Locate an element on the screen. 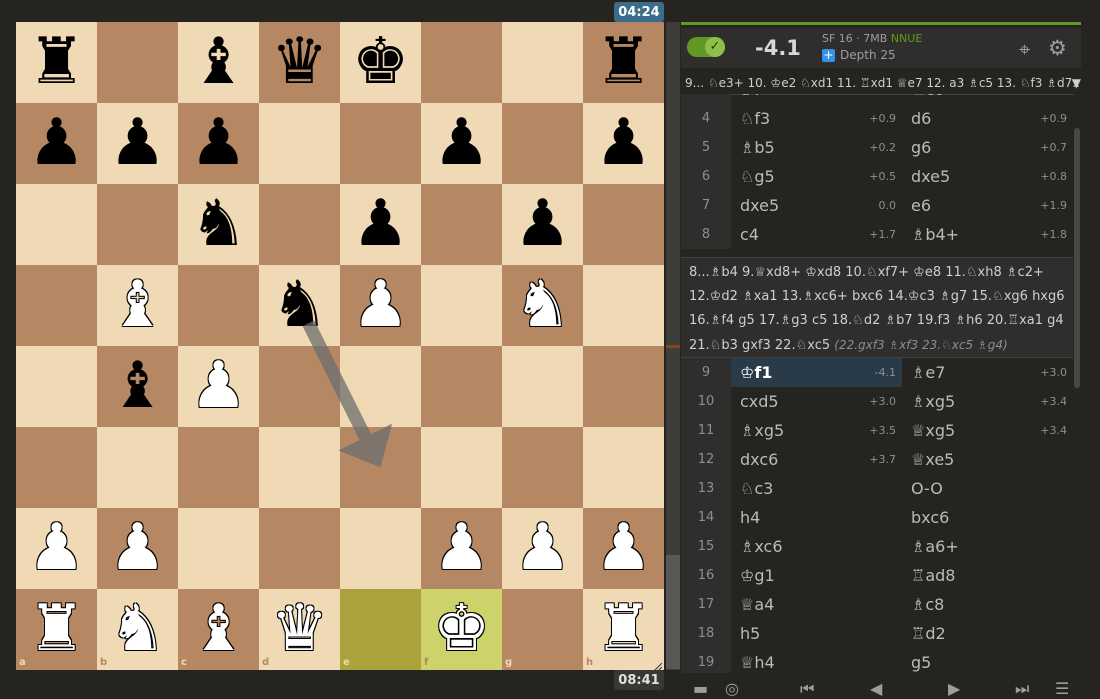 This screenshot has width=1100, height=699. practice-icon: ◎ is located at coordinates (732, 688).